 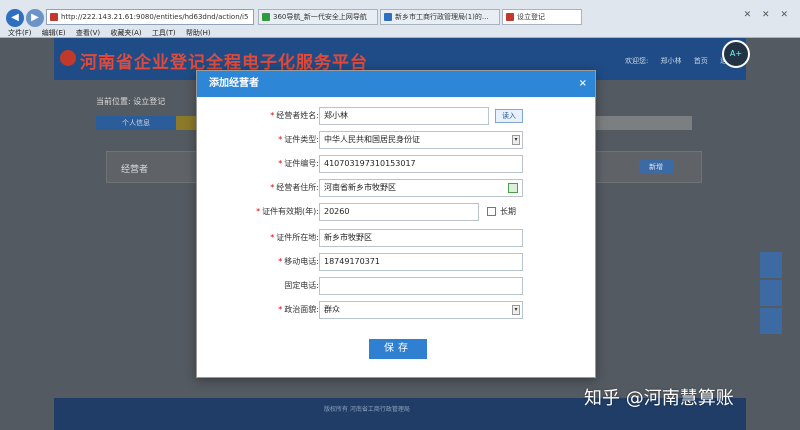 I want to click on mobile-input: 18749170371, so click(x=421, y=262).